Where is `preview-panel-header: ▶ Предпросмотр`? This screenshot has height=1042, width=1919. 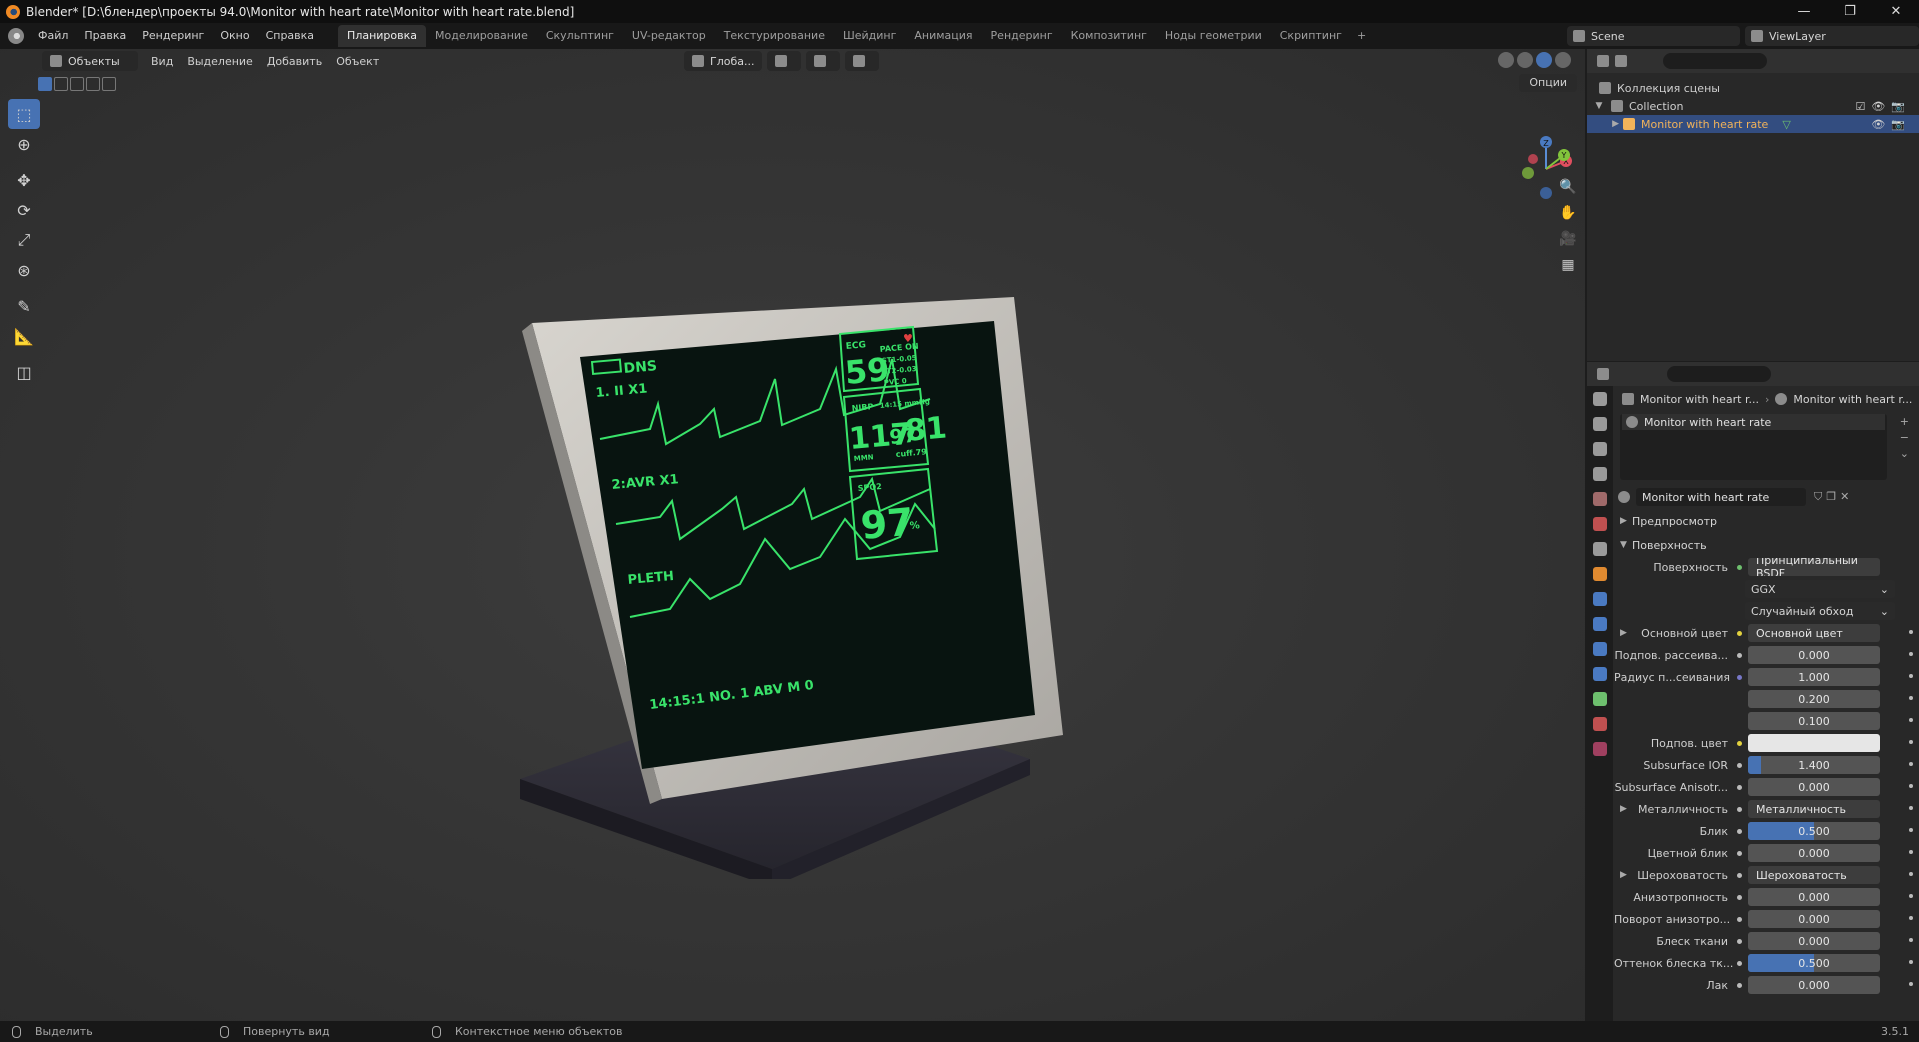 preview-panel-header: ▶ Предпросмотр is located at coordinates (1766, 521).